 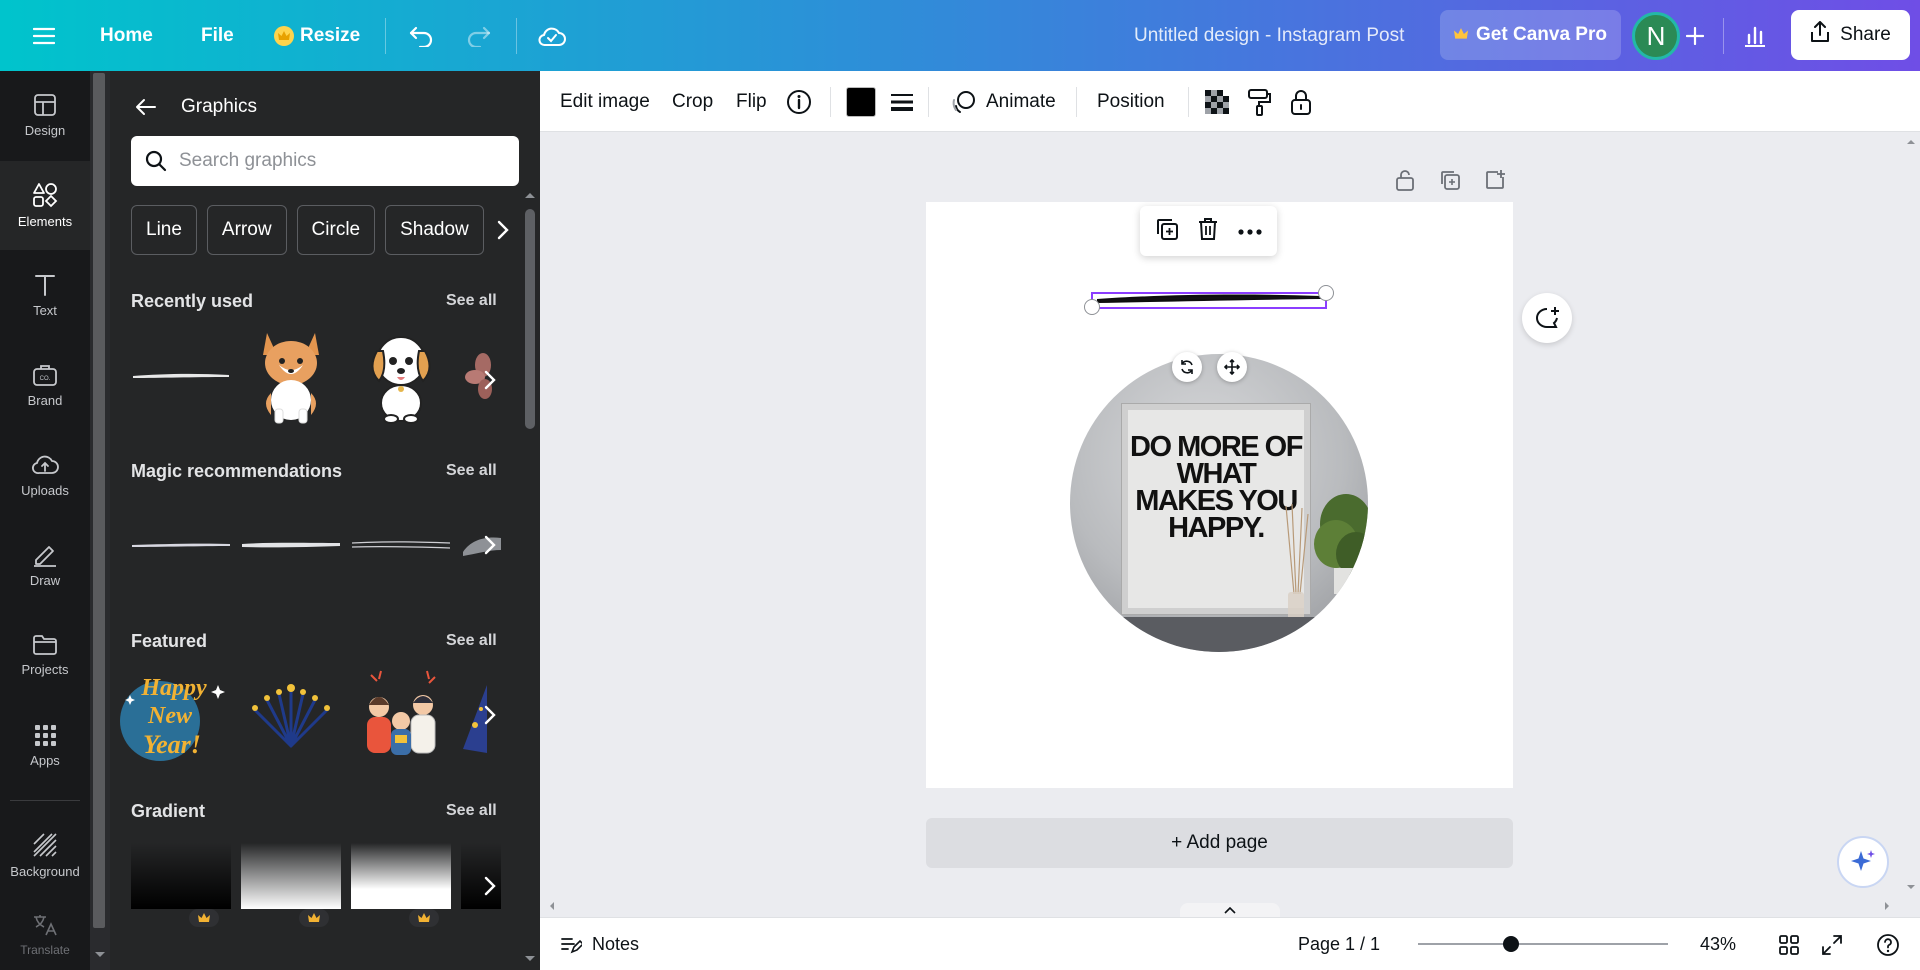 I want to click on info-icon, so click(x=799, y=101).